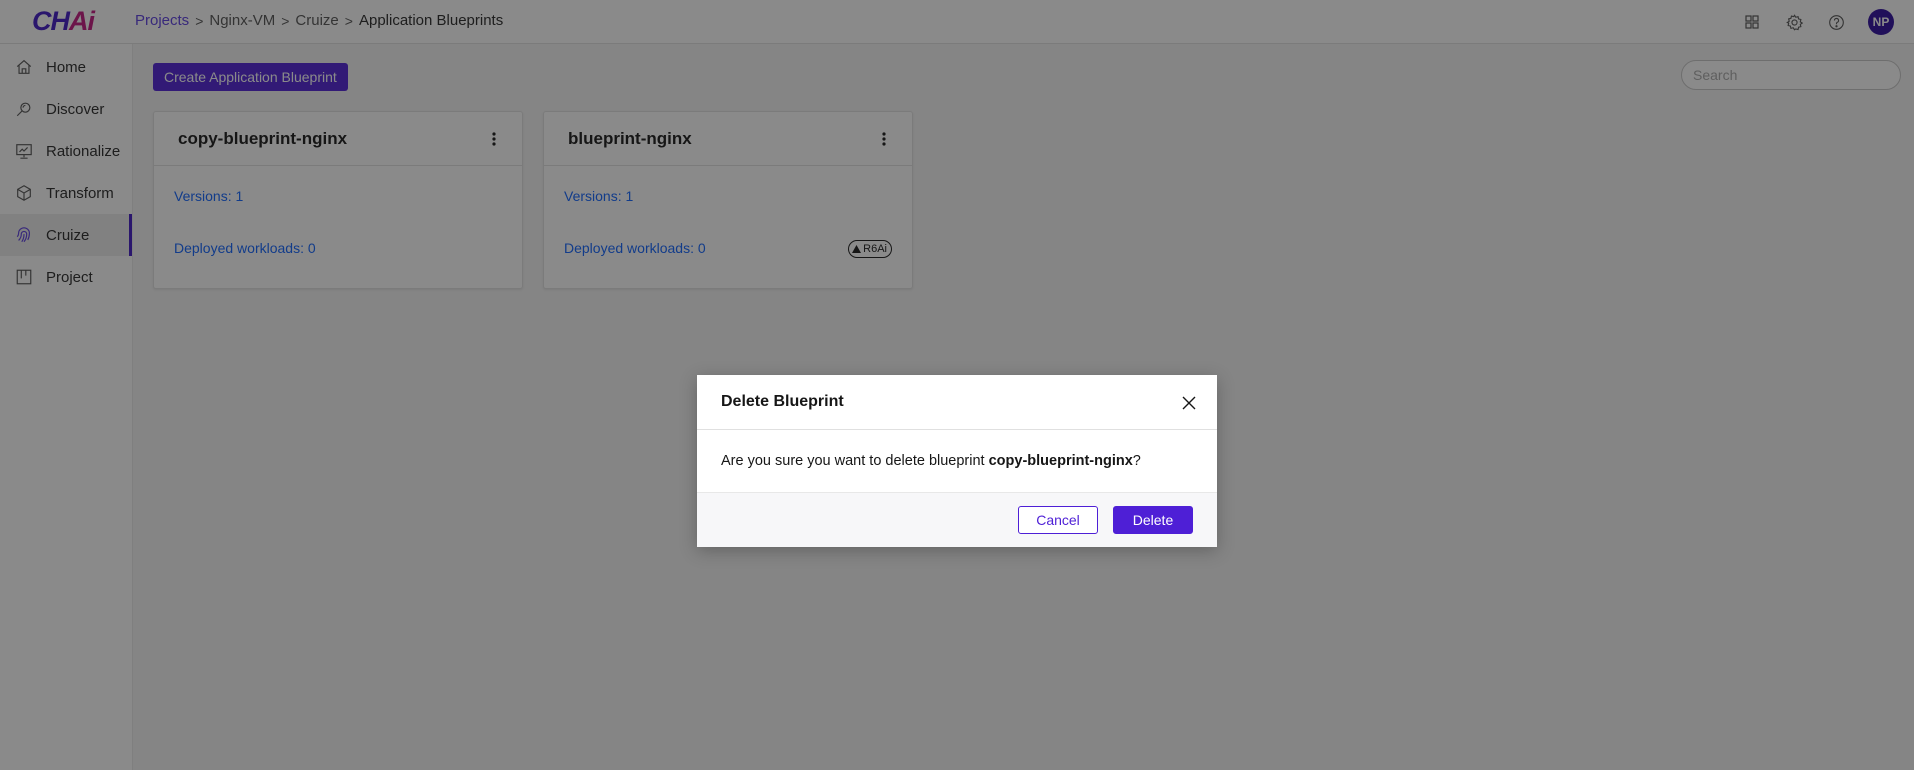 The width and height of the screenshot is (1914, 770). Describe the element at coordinates (957, 402) in the screenshot. I see `modal-header: Delete Blueprint` at that location.